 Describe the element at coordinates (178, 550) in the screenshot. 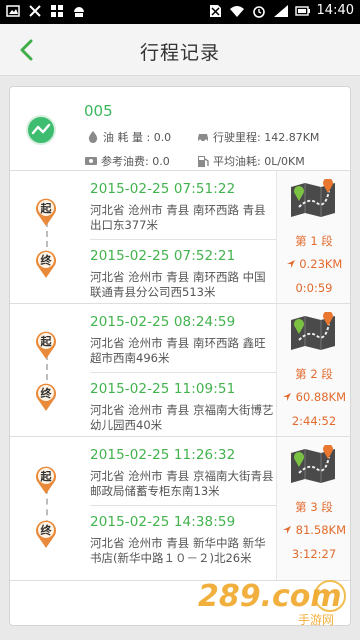

I see `end-address: 河北省 沧州市 青县 新华中路 新华书店(新华中路１０－２)北26米` at that location.